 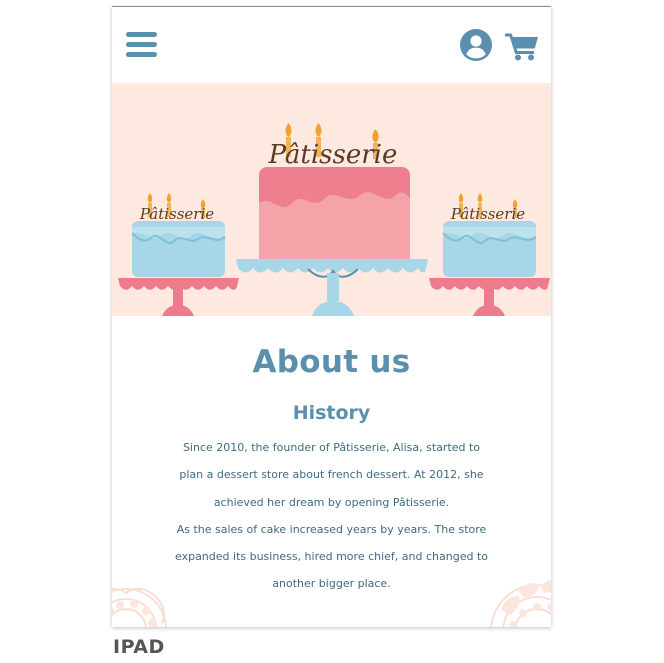 I want to click on center-cake-brand: Pâtisserie, so click(x=333, y=155).